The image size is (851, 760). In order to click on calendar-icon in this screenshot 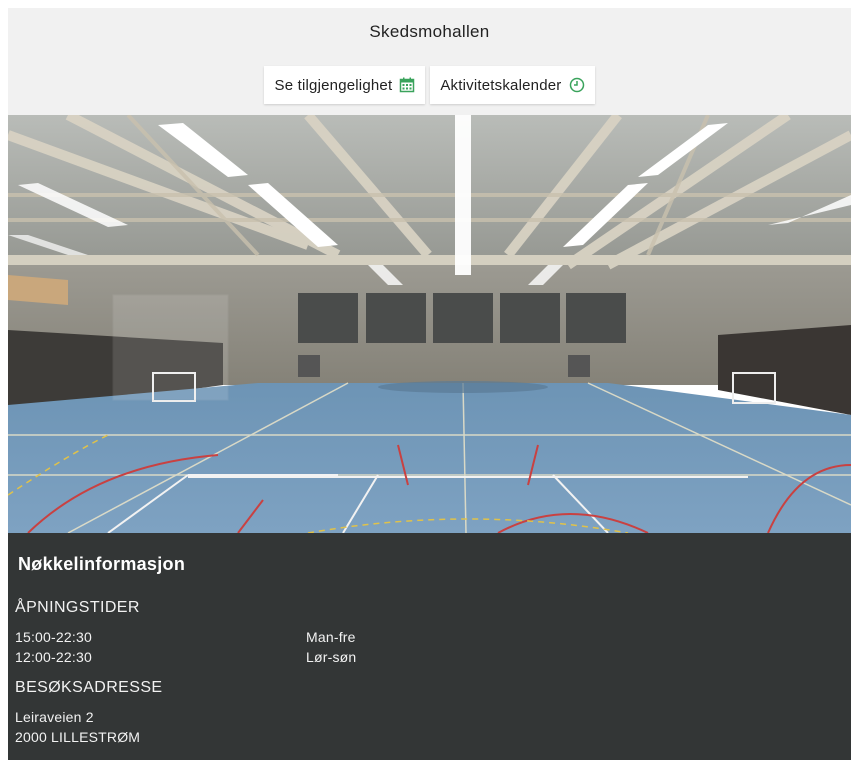, I will do `click(407, 85)`.